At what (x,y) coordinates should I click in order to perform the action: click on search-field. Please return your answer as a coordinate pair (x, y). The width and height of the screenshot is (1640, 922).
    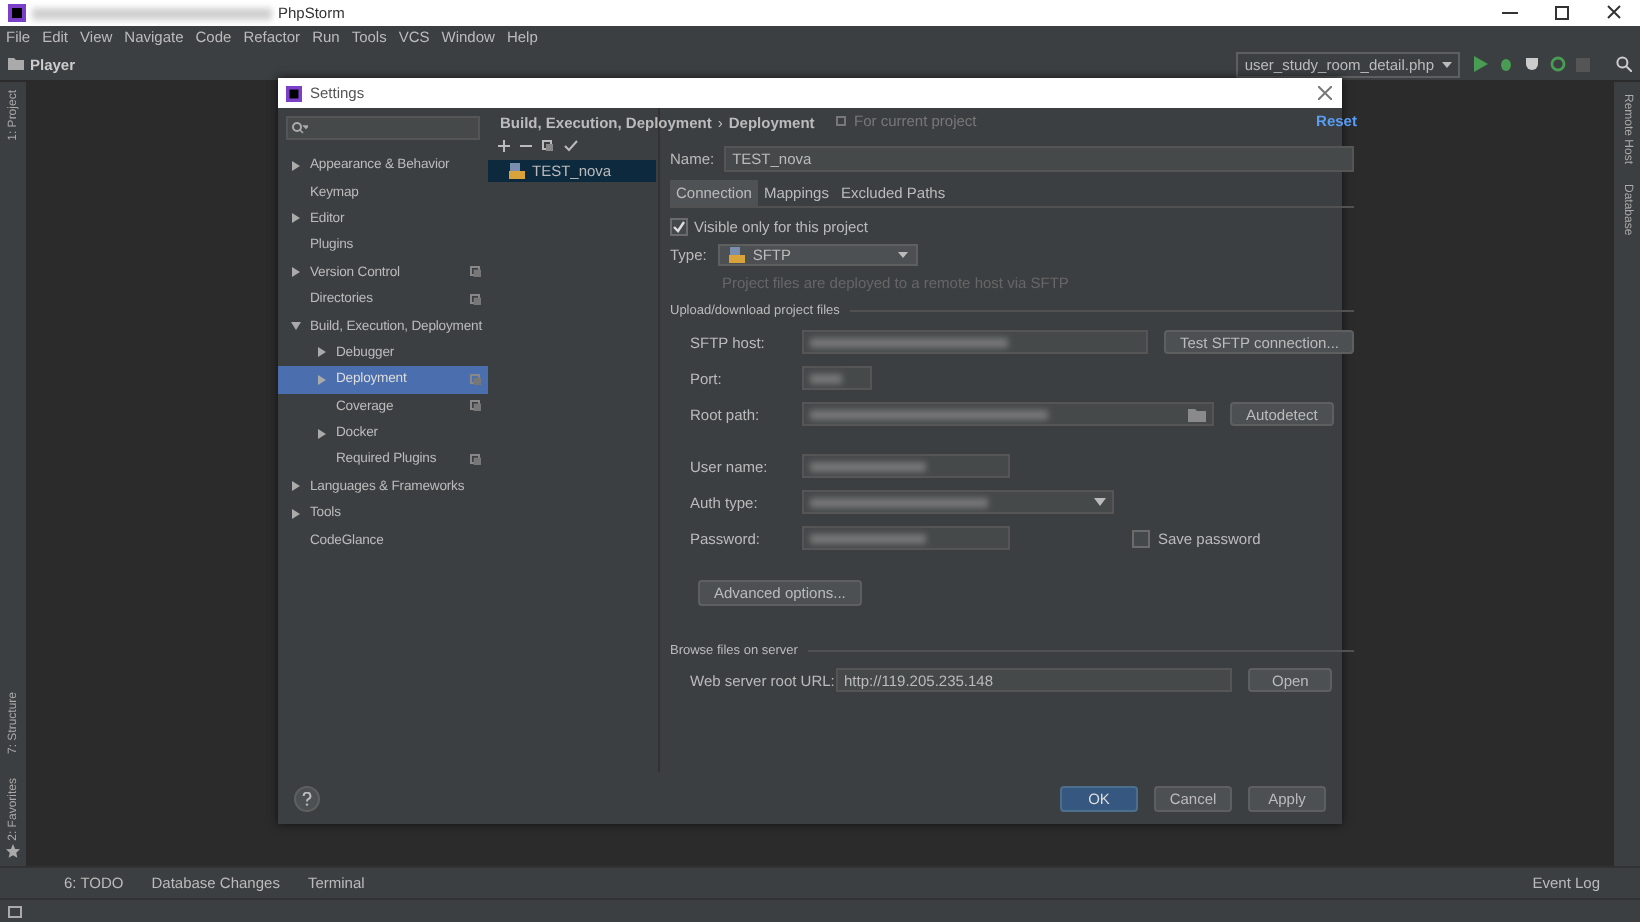
    Looking at the image, I should click on (383, 128).